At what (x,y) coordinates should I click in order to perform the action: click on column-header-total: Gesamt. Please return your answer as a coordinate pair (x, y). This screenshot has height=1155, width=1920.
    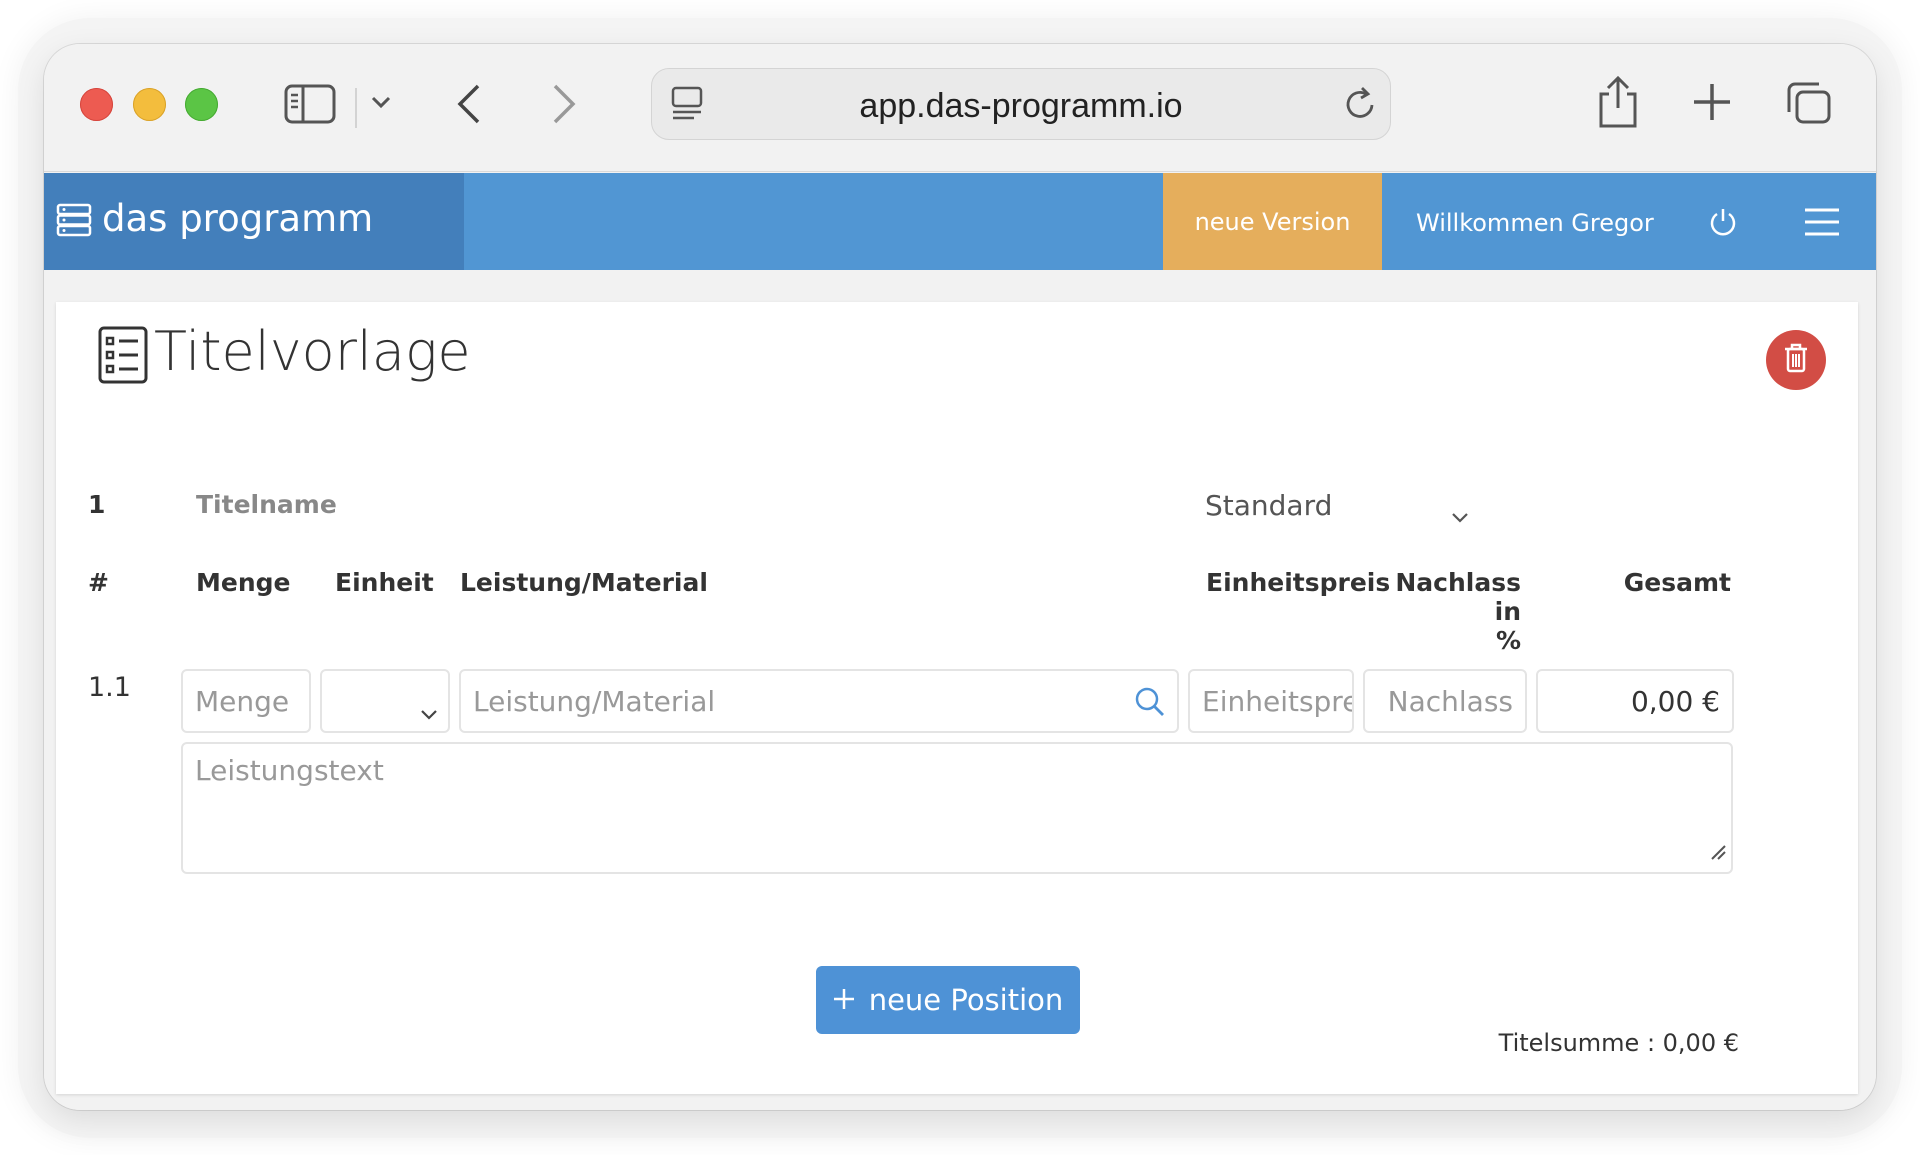
    Looking at the image, I should click on (1677, 582).